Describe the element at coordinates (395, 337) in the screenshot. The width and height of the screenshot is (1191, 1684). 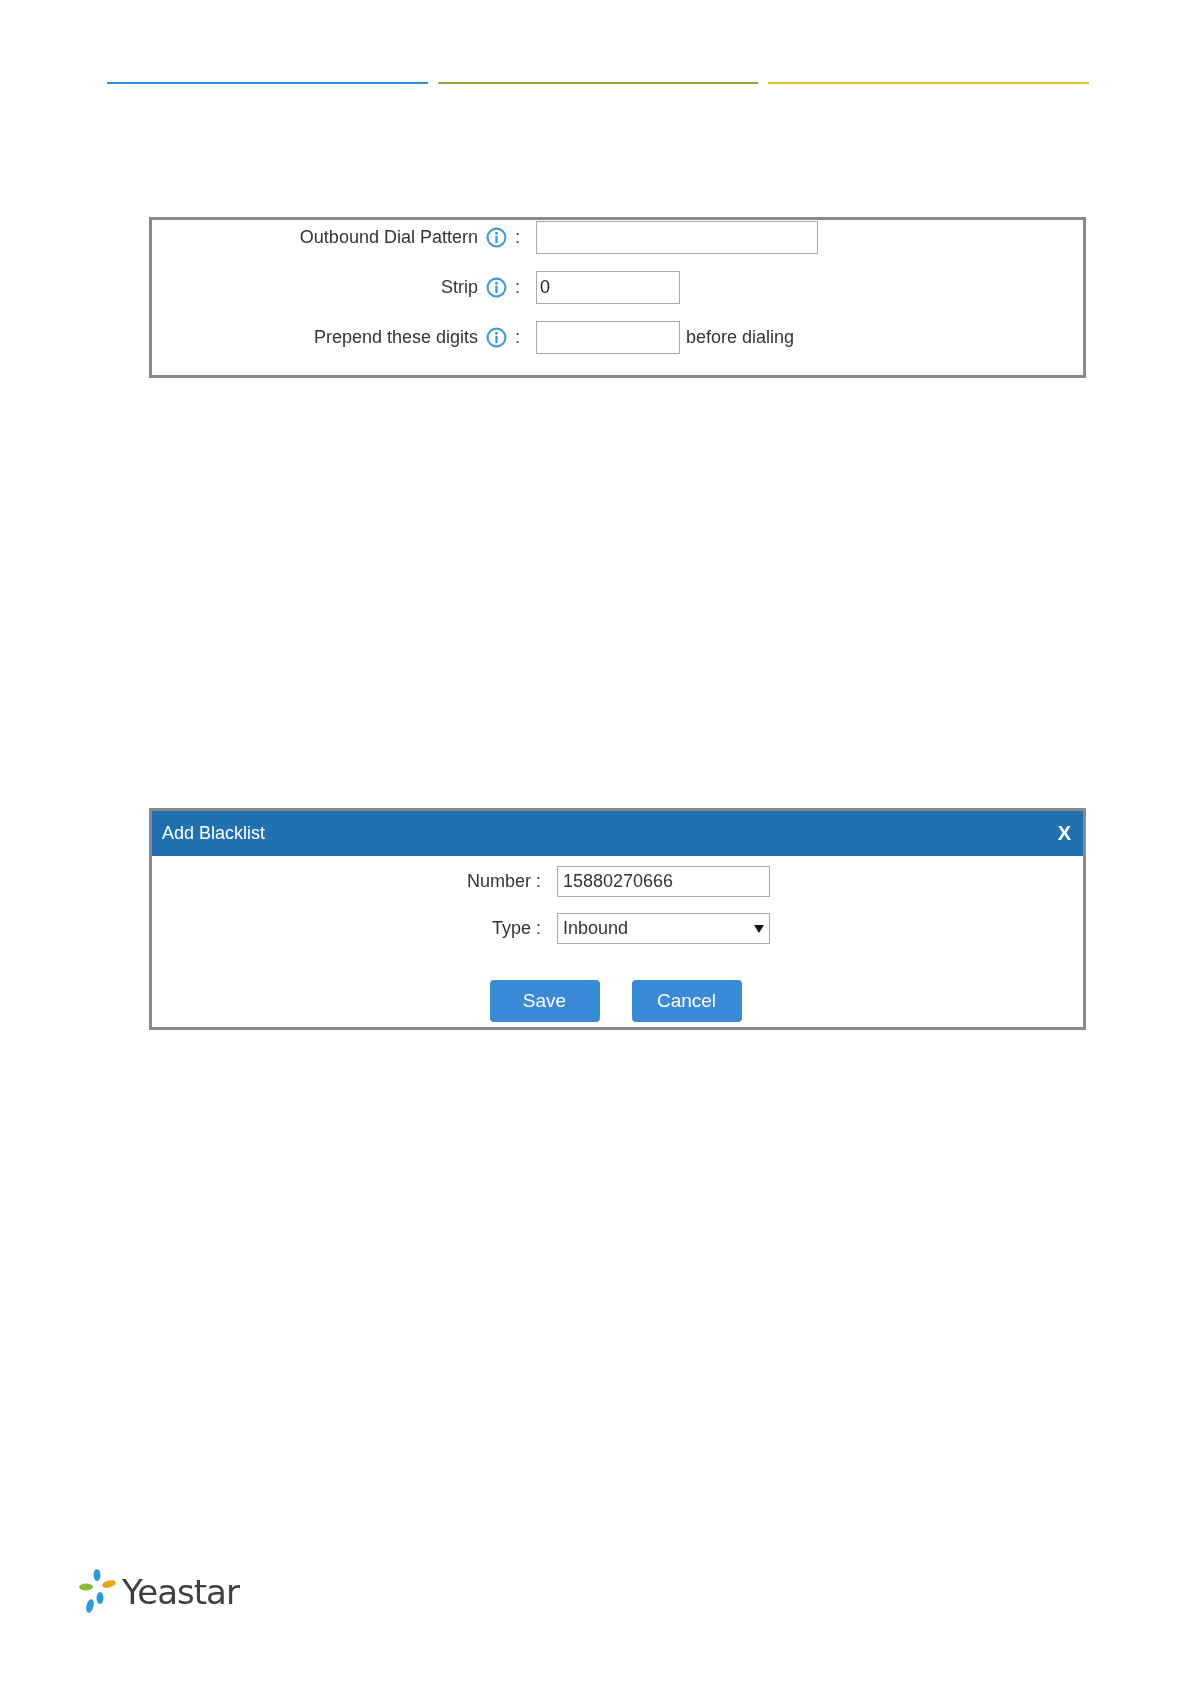
I see `field-label: Prepend these digits` at that location.